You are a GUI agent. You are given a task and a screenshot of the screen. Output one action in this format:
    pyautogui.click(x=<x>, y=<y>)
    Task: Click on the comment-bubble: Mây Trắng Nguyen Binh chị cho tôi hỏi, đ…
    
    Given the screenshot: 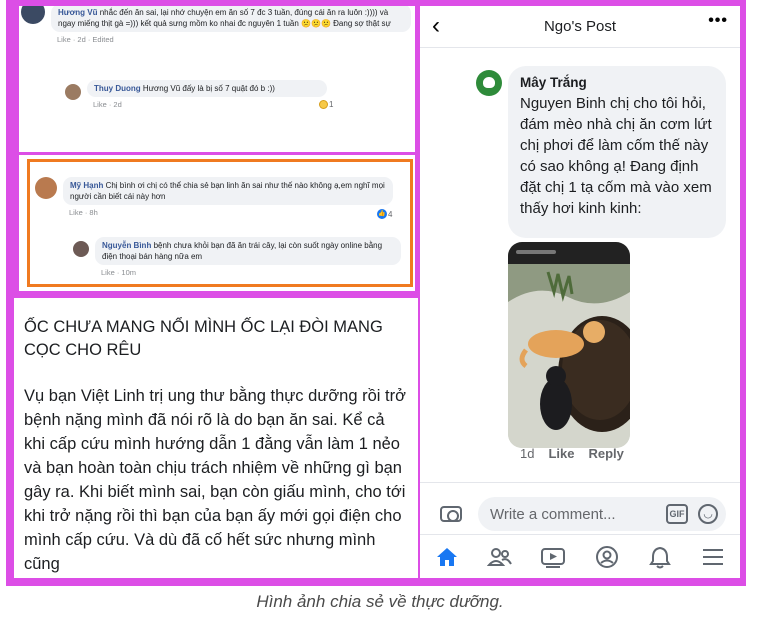 What is the action you would take?
    pyautogui.click(x=617, y=152)
    